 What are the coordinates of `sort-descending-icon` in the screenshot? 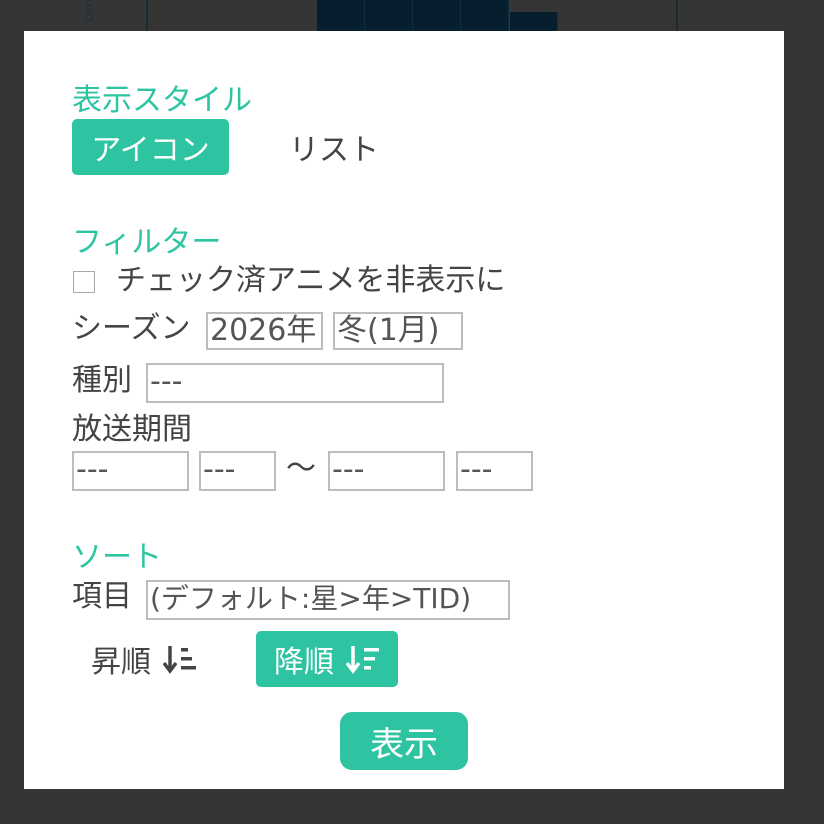 It's located at (362, 660).